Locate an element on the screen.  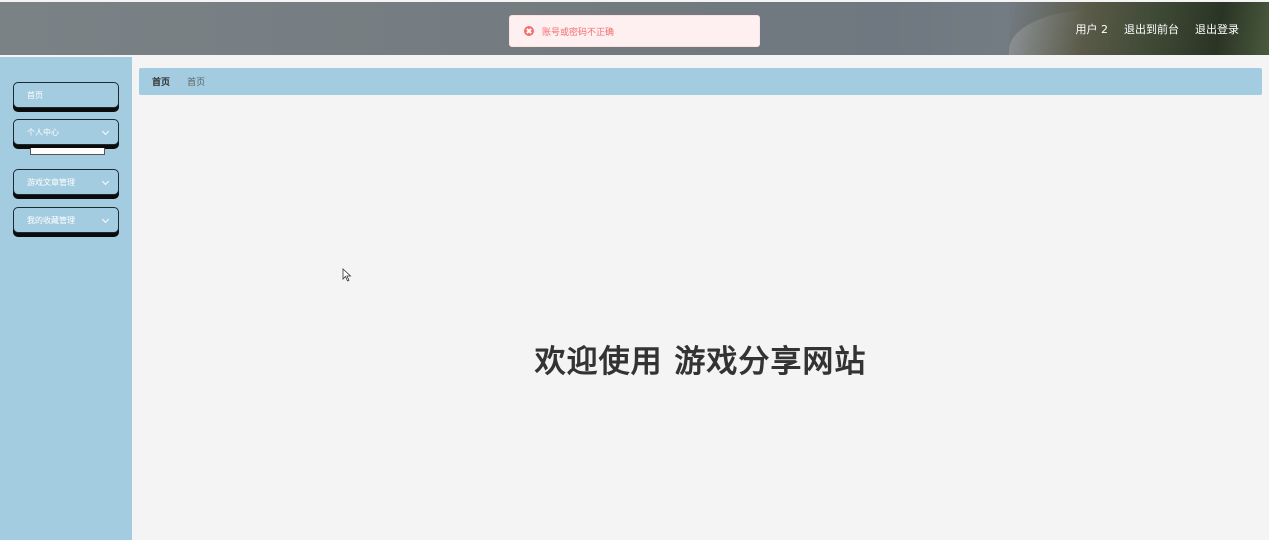
error-circle-icon is located at coordinates (529, 31).